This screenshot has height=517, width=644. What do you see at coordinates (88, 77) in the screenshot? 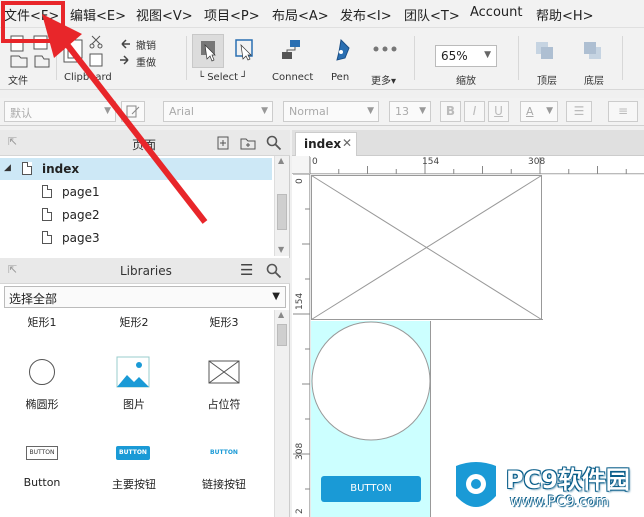
I see `clipboard-group-label: Clipboard` at bounding box center [88, 77].